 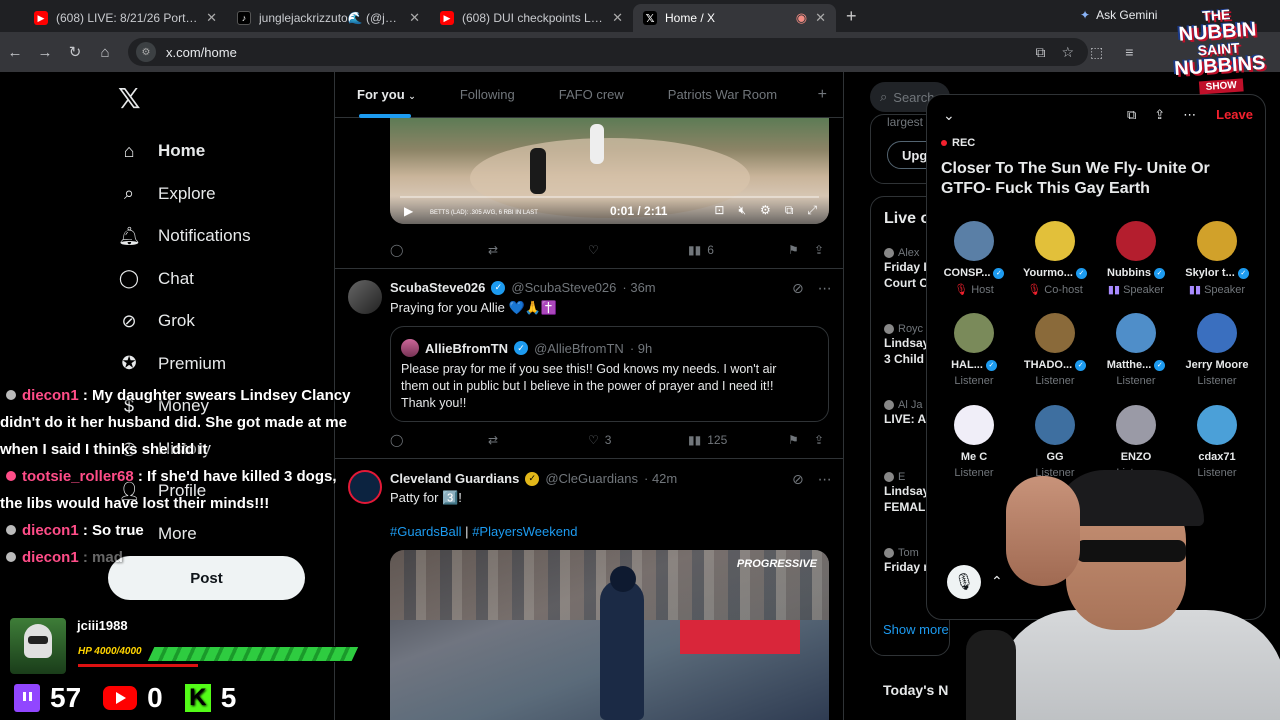 I want to click on views-button: ▮▮ 6, so click(x=701, y=250).